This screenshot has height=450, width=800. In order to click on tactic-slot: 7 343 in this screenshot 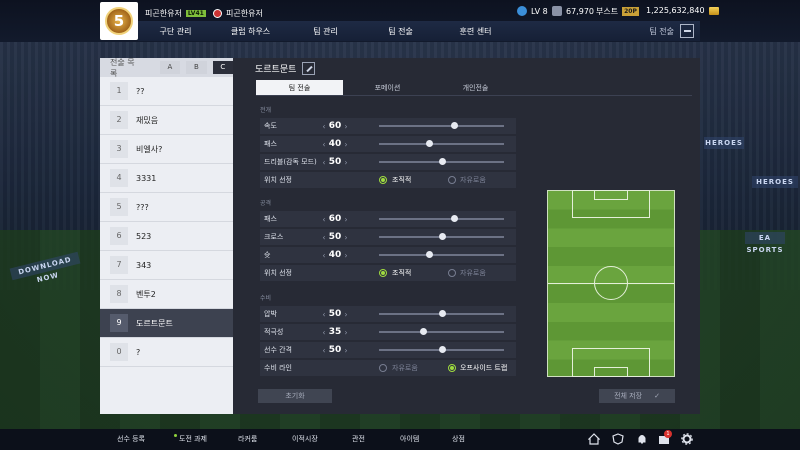, I will do `click(166, 265)`.